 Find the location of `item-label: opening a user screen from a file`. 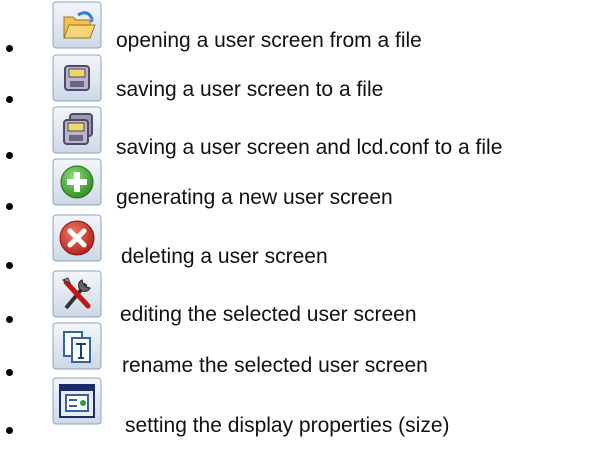

item-label: opening a user screen from a file is located at coordinates (269, 40).